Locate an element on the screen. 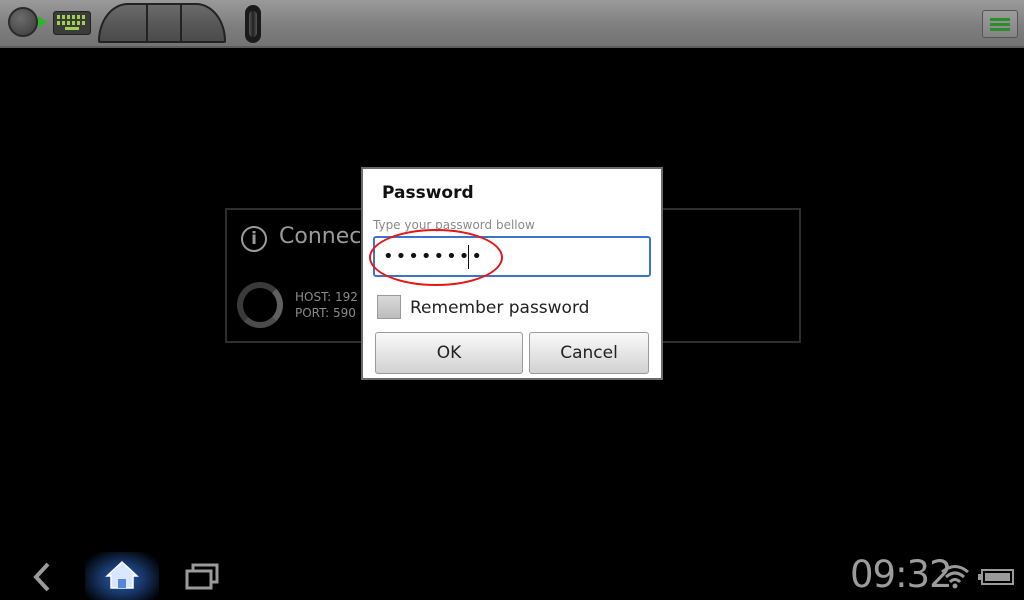  password-hint: Type your password bellow is located at coordinates (454, 225).